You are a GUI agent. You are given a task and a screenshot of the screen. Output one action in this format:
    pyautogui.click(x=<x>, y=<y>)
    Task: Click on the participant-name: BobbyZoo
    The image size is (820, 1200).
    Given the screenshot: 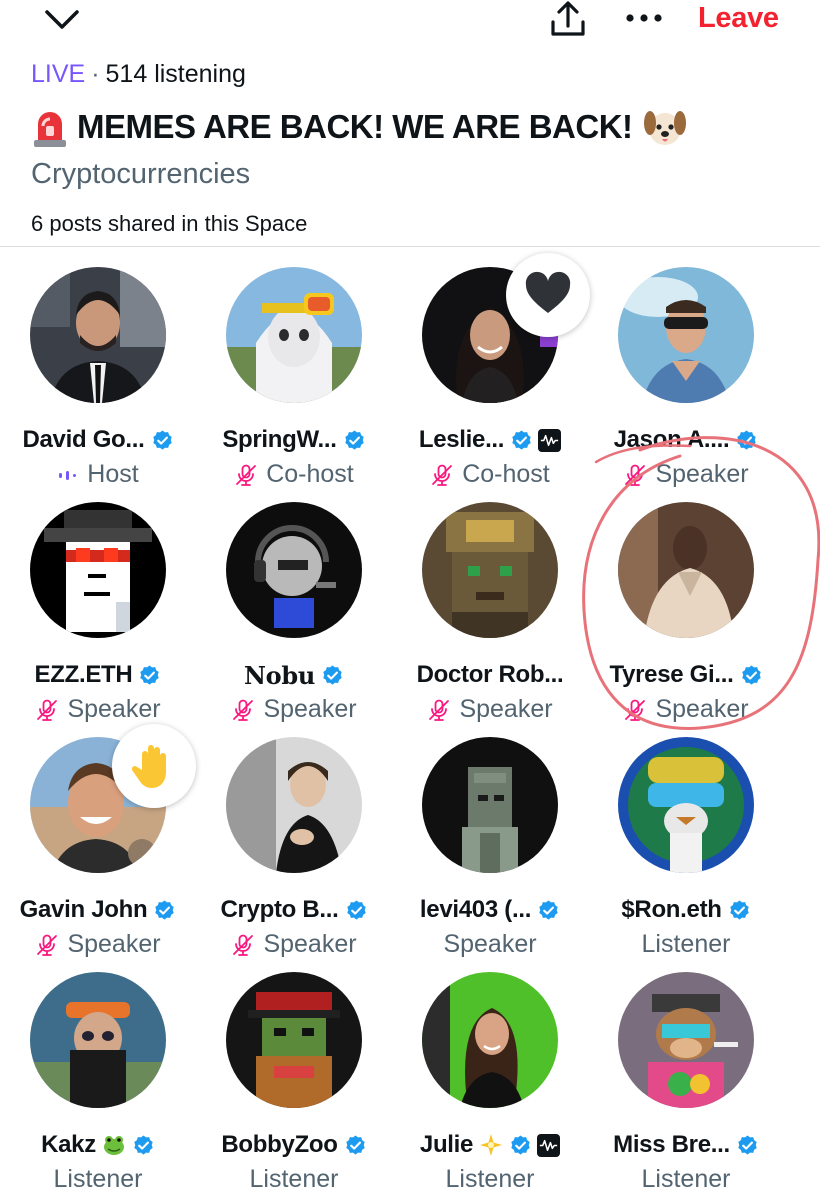 What is the action you would take?
    pyautogui.click(x=279, y=1144)
    